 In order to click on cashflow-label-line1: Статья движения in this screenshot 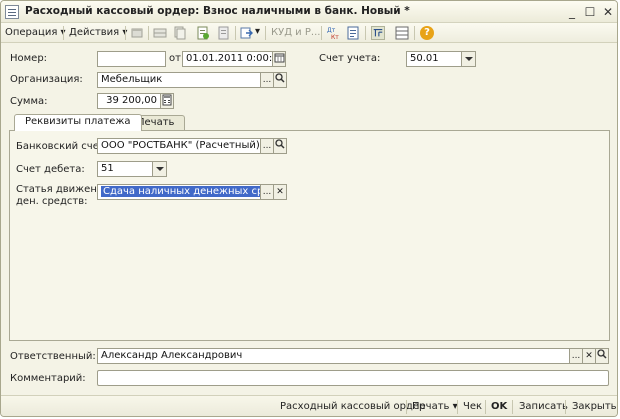, I will do `click(63, 189)`.